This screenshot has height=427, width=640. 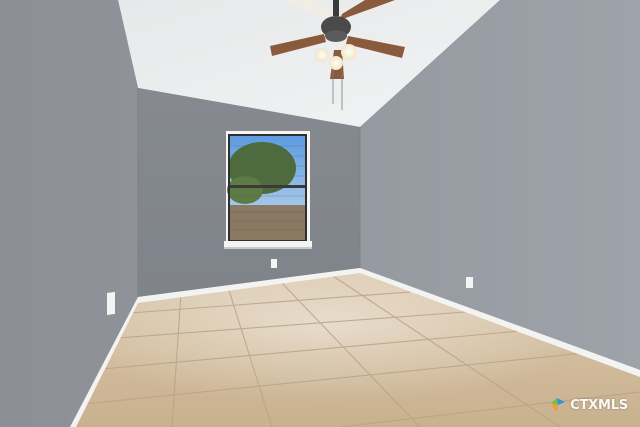 I want to click on ctxmls-logo-icon, so click(x=558, y=405).